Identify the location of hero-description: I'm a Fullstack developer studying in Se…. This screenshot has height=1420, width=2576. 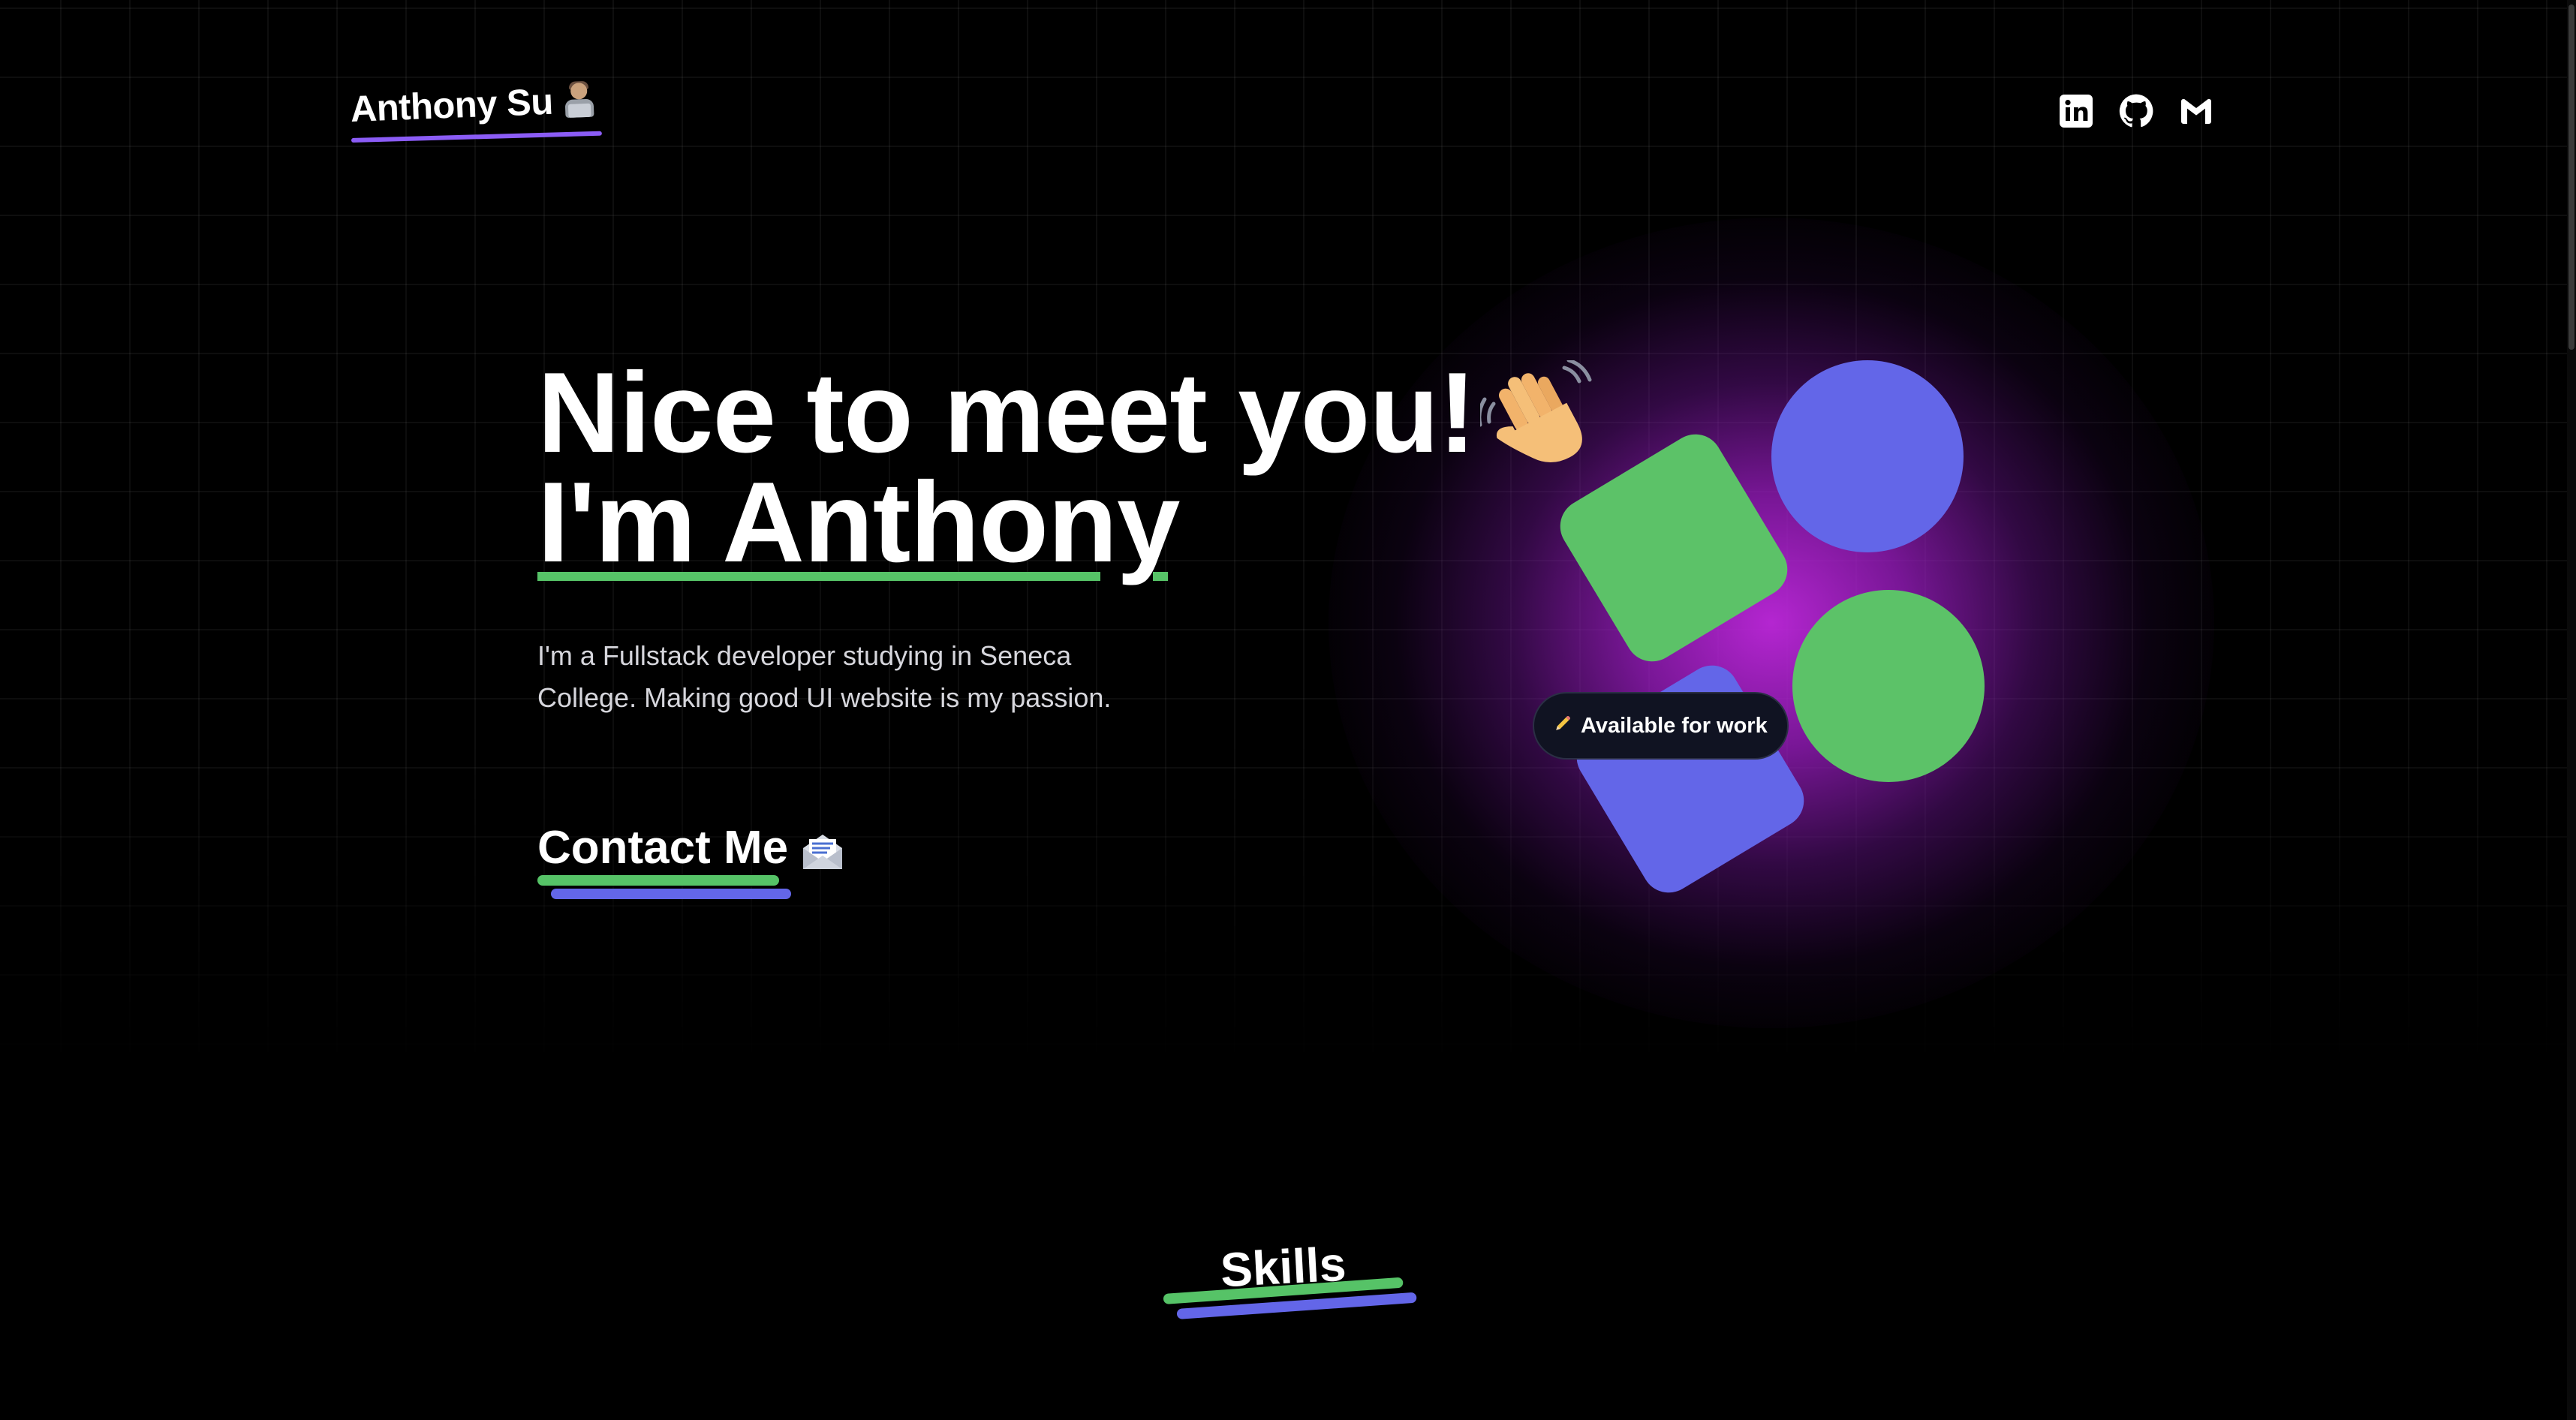
(825, 676).